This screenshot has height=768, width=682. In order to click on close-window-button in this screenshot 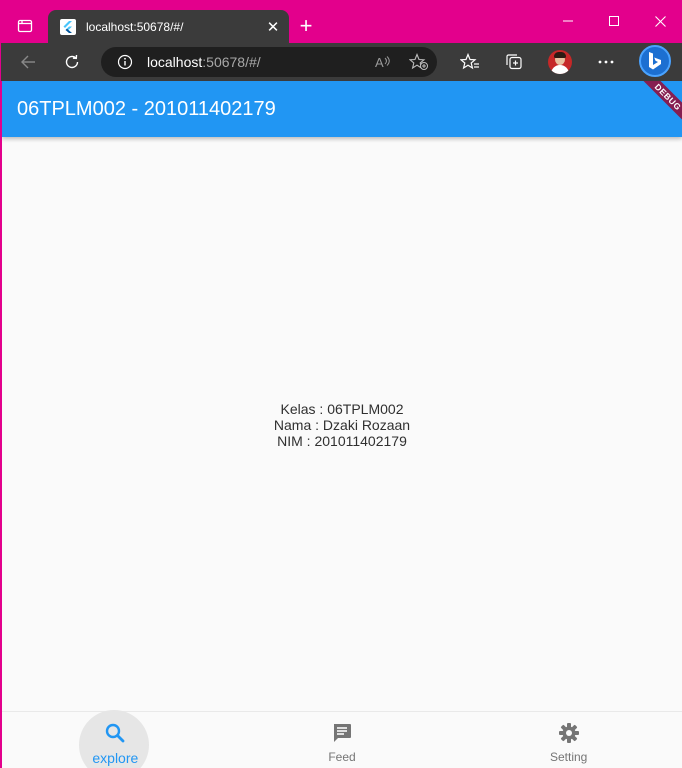, I will do `click(659, 21)`.